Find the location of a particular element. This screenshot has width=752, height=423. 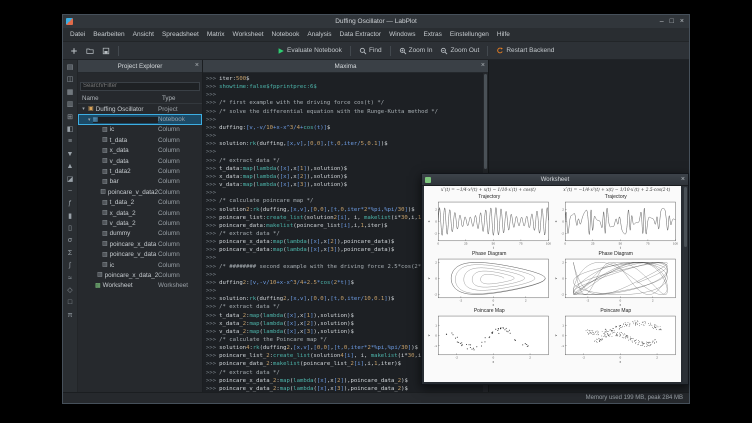

search-input is located at coordinates (140, 86).